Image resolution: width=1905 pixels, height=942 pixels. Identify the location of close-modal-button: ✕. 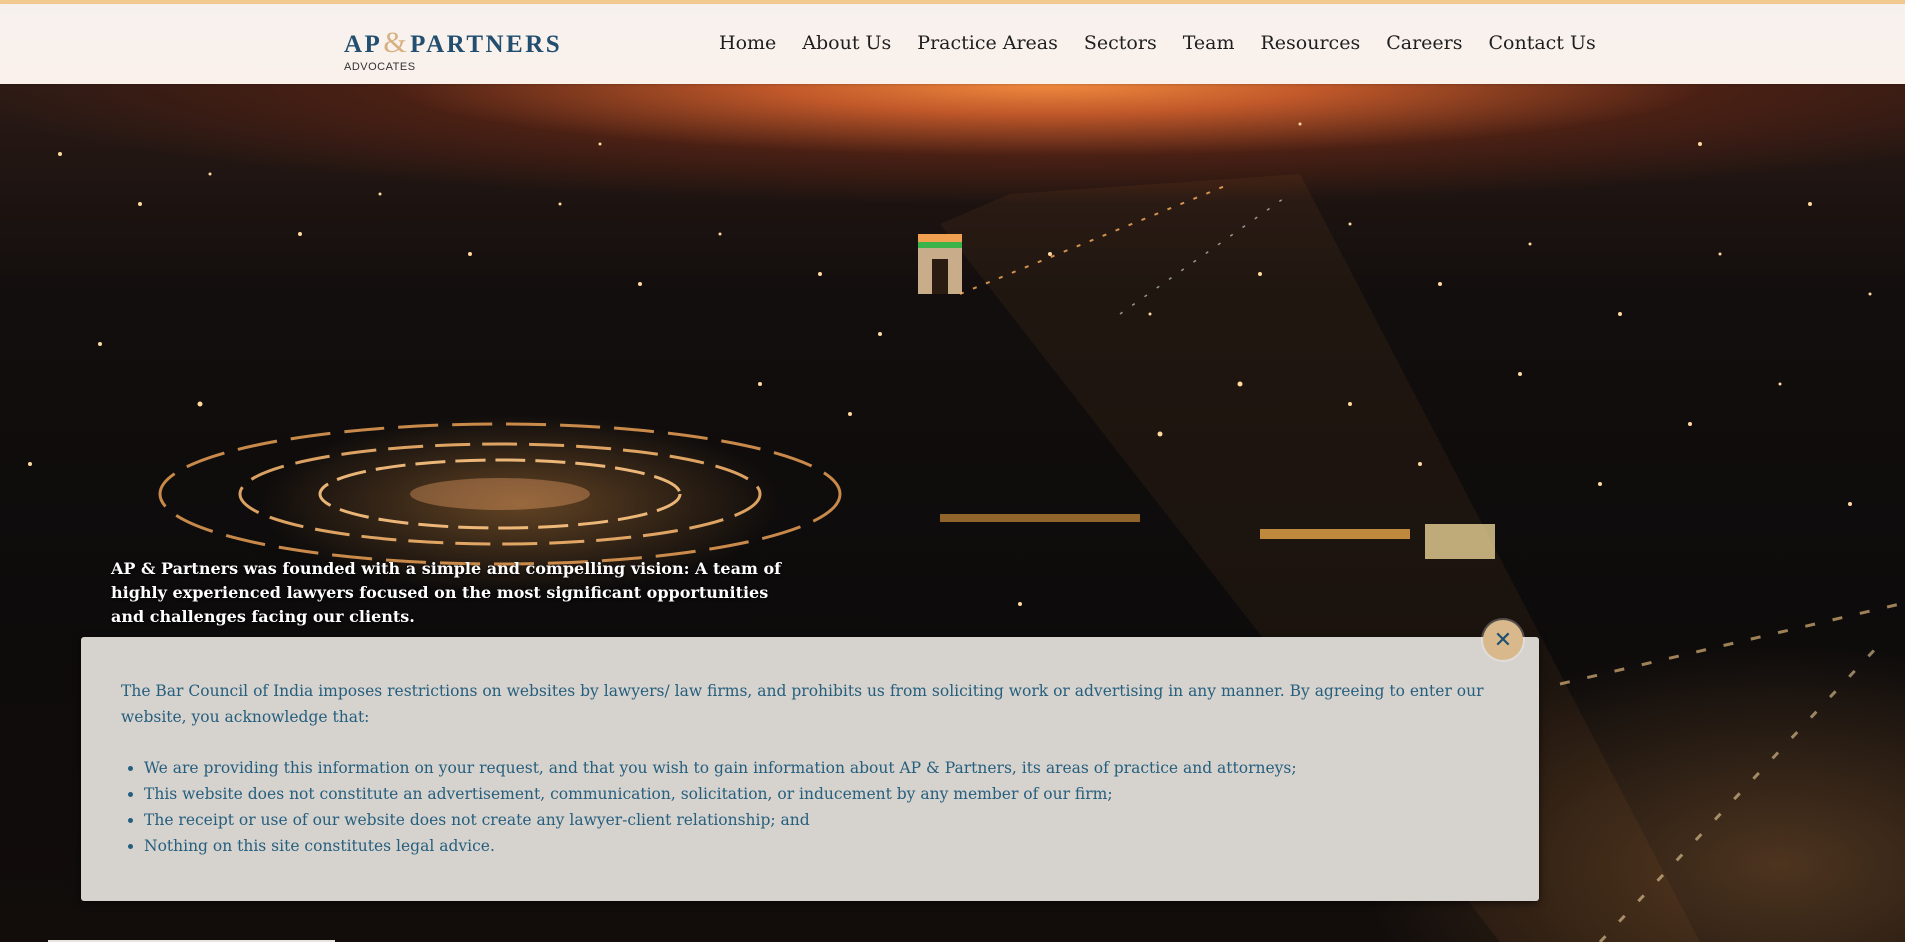
(1503, 640).